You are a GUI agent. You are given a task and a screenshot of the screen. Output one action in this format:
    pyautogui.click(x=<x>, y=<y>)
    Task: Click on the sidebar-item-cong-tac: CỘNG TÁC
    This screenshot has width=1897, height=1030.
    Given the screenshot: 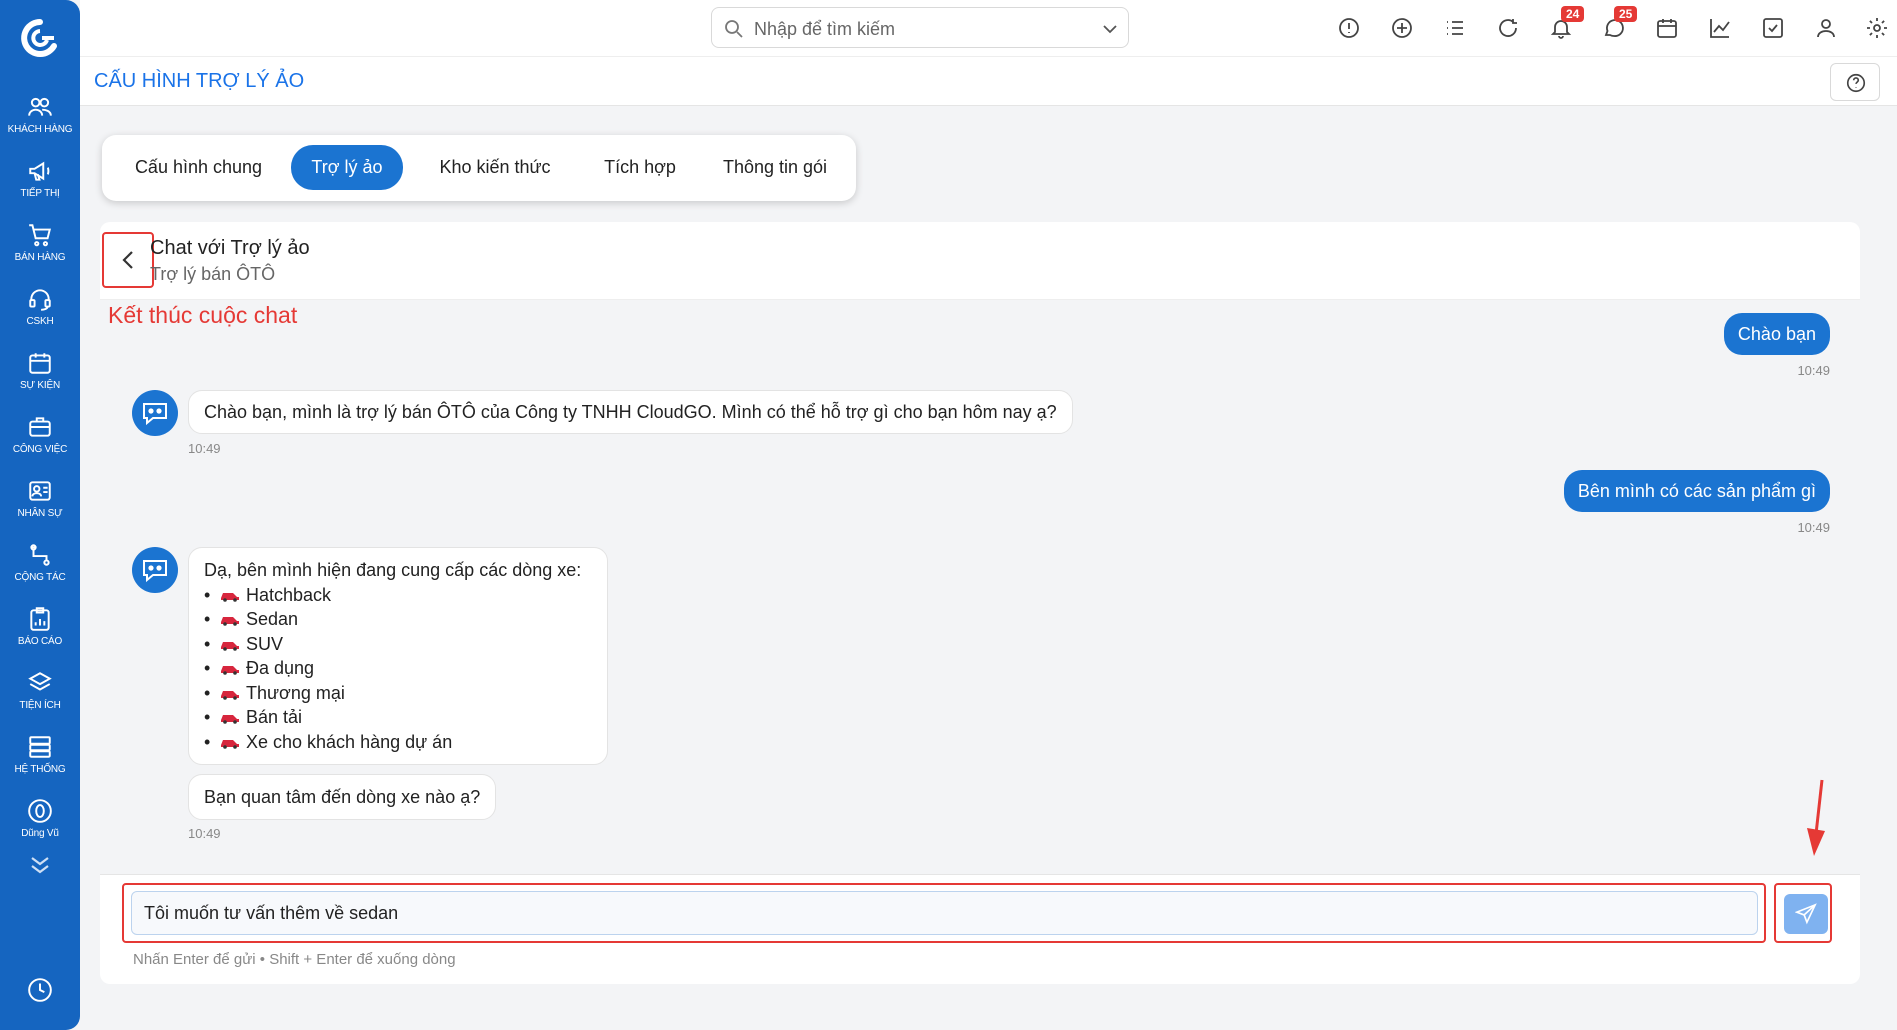 What is the action you would take?
    pyautogui.click(x=40, y=572)
    